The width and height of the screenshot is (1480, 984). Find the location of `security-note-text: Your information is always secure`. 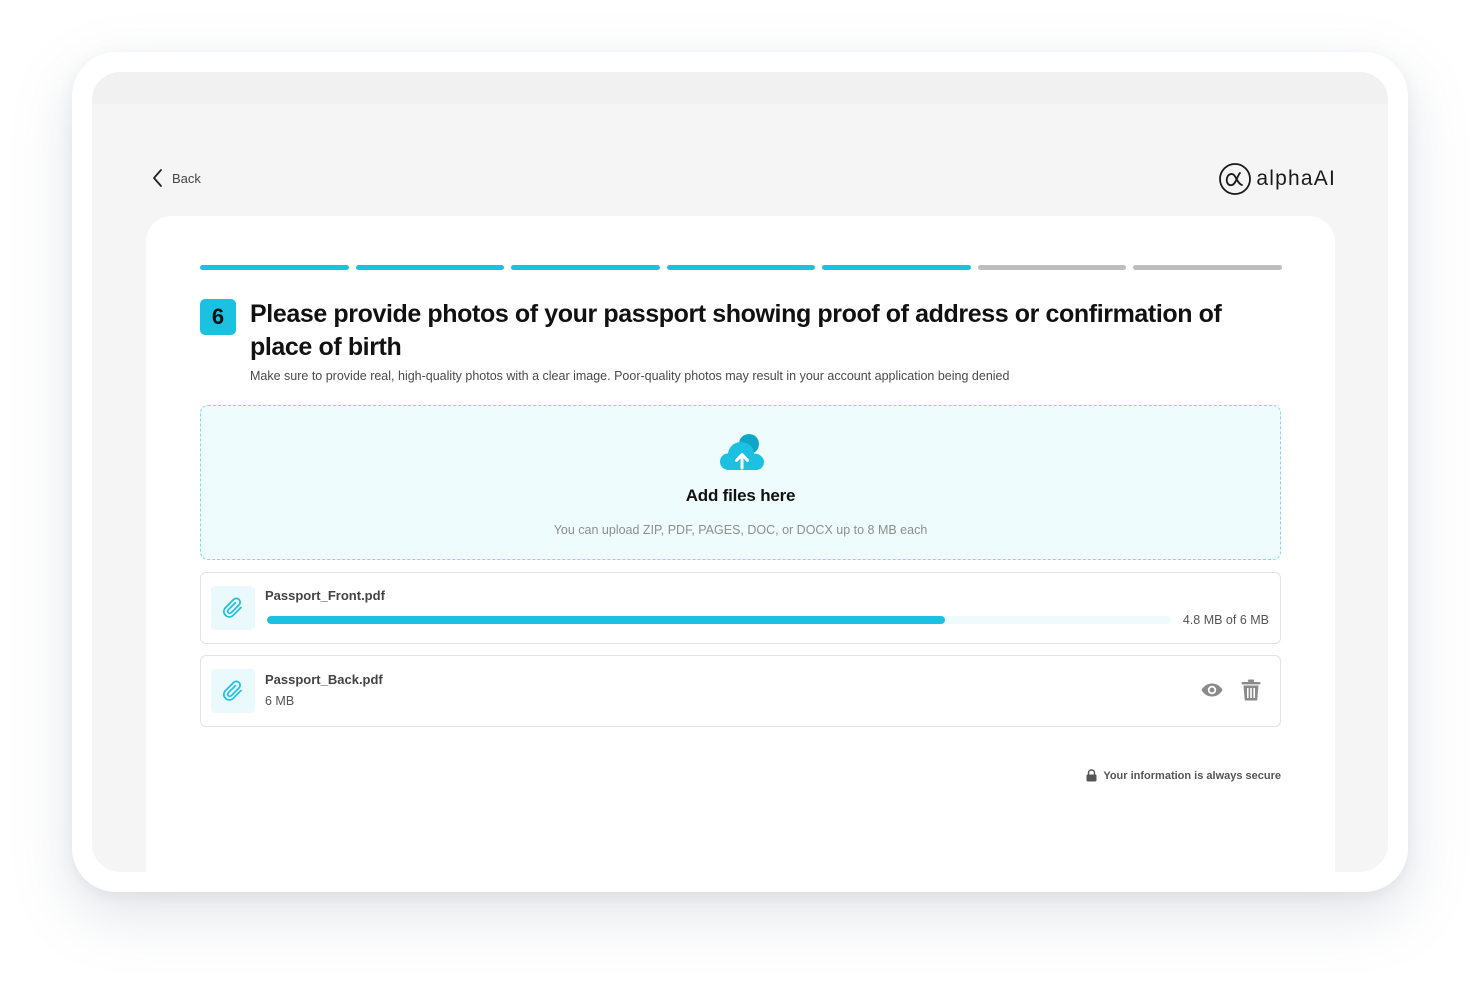

security-note-text: Your information is always secure is located at coordinates (1192, 775).